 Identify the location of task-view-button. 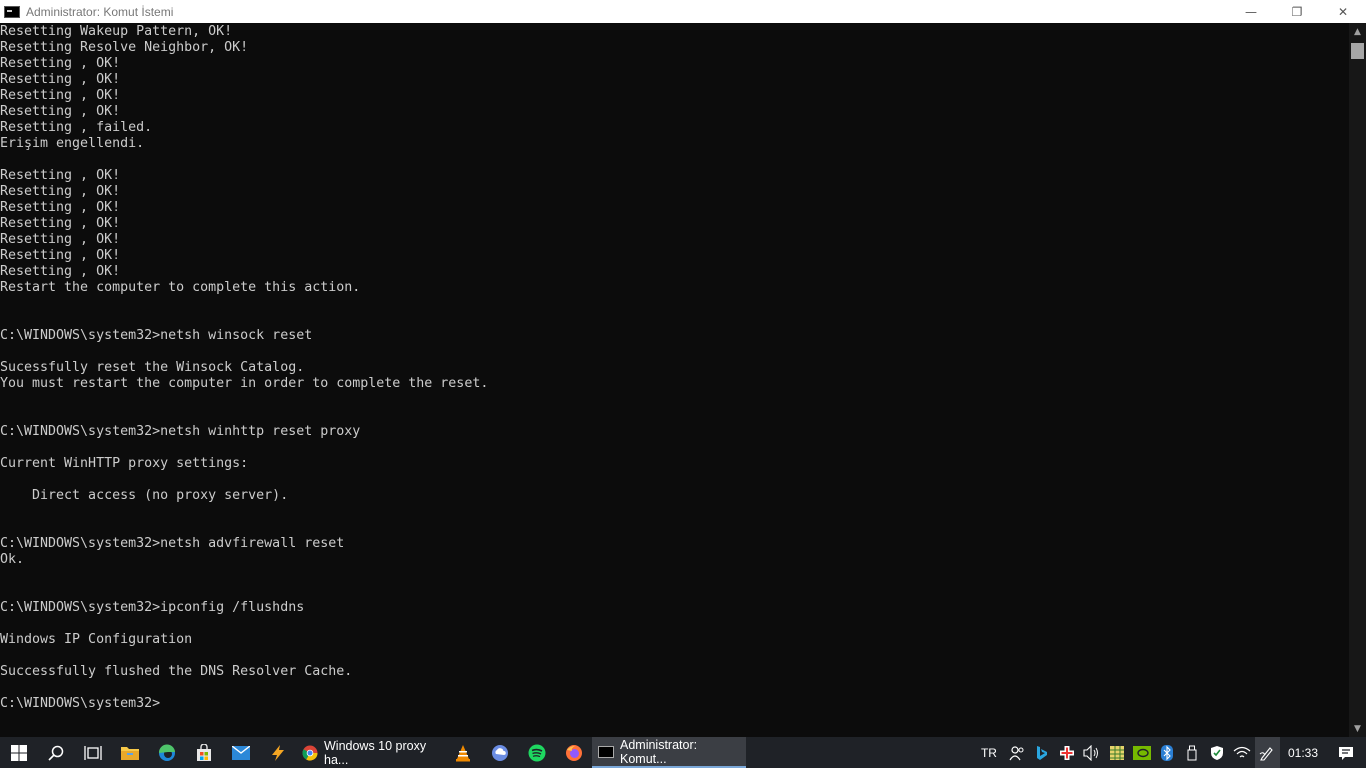
(92, 752).